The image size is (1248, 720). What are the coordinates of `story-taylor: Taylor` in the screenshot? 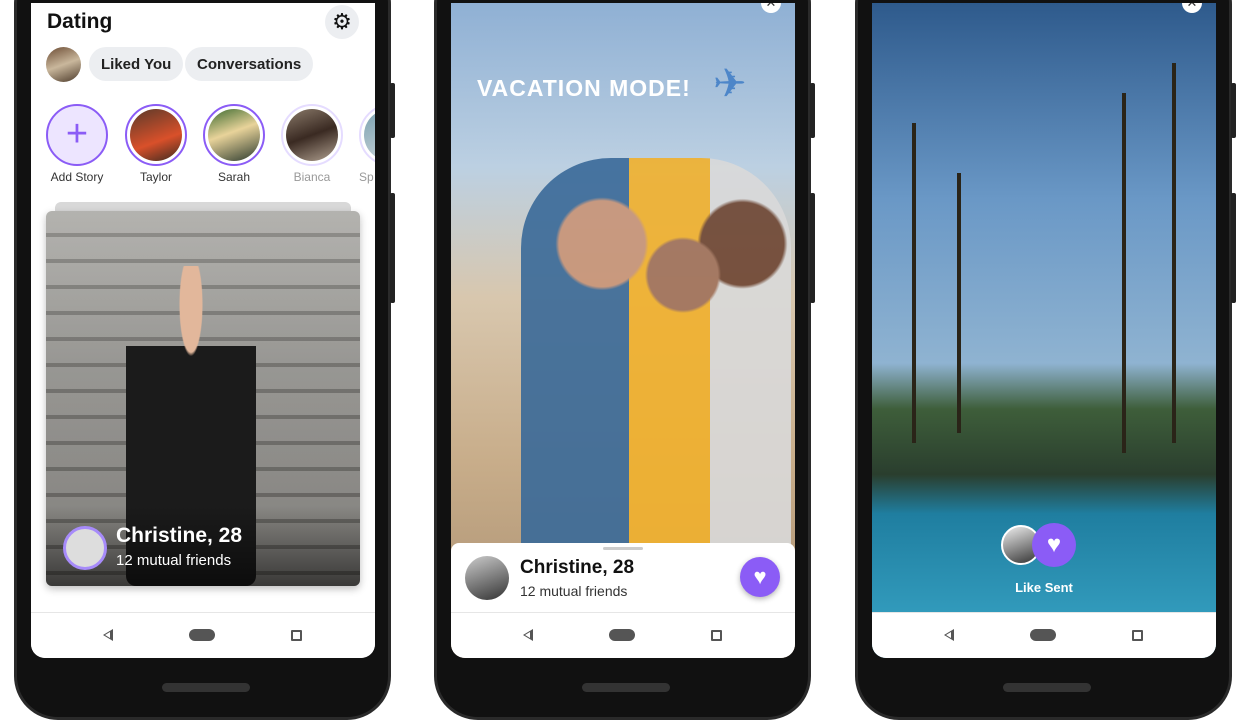 It's located at (156, 144).